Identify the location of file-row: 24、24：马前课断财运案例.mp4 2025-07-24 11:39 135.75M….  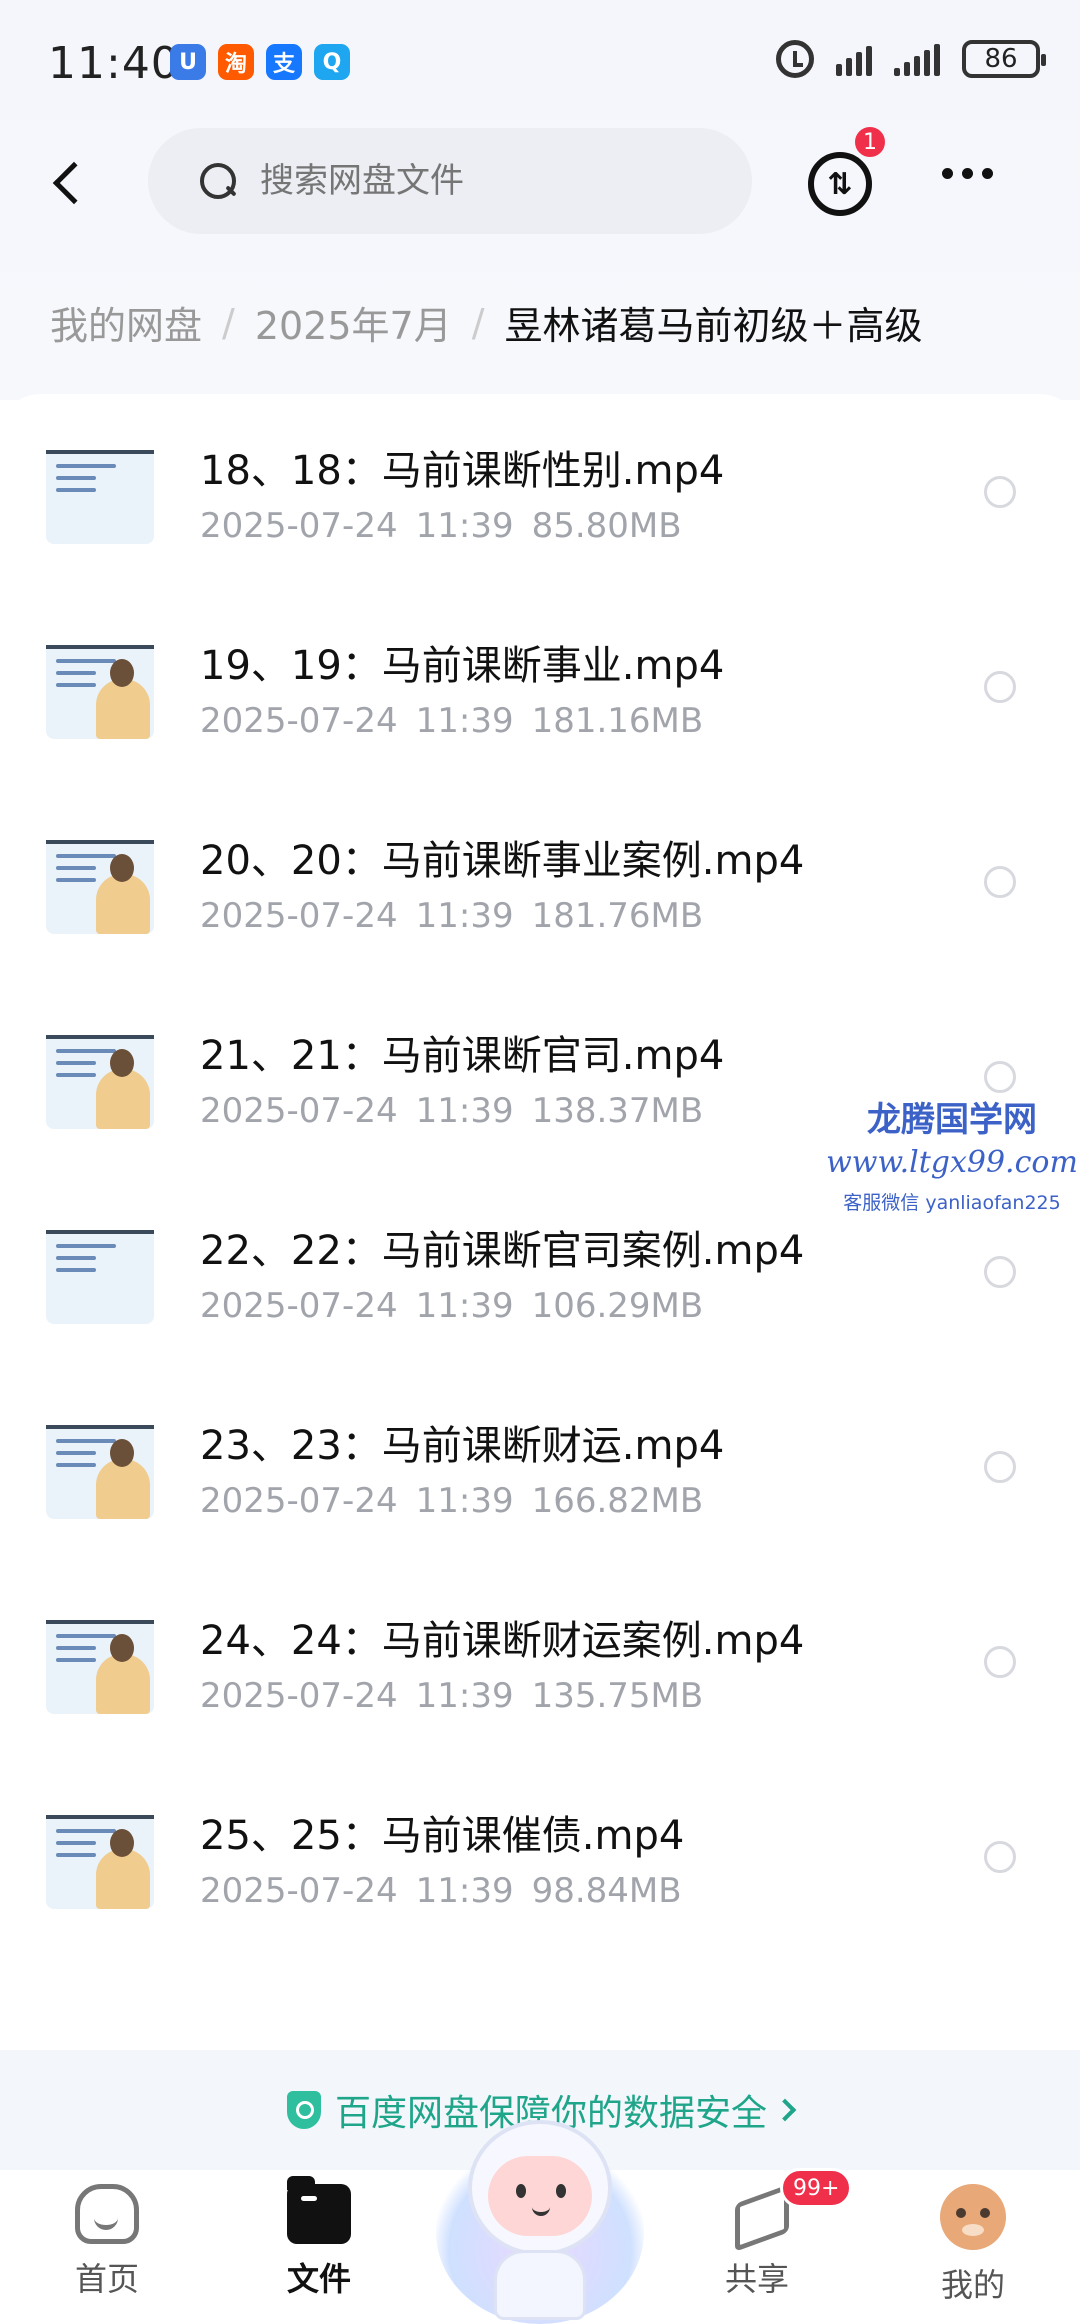
(540, 1681).